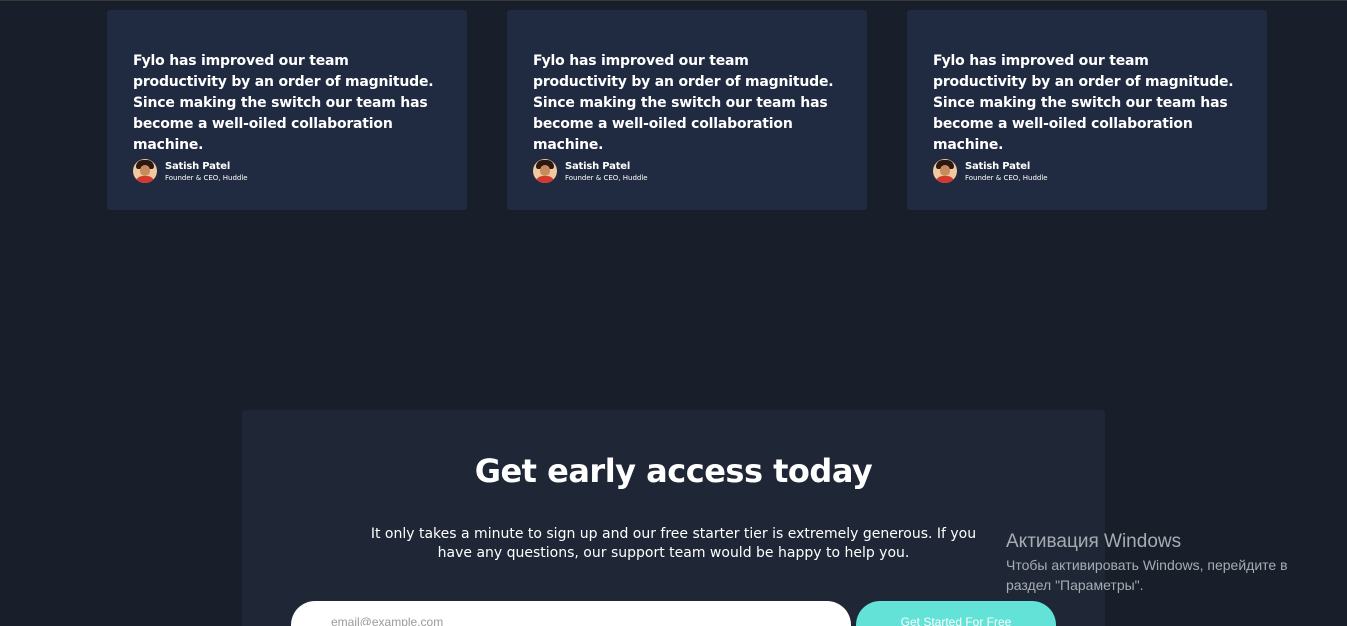  I want to click on email-input: email@example.com, so click(571, 613).